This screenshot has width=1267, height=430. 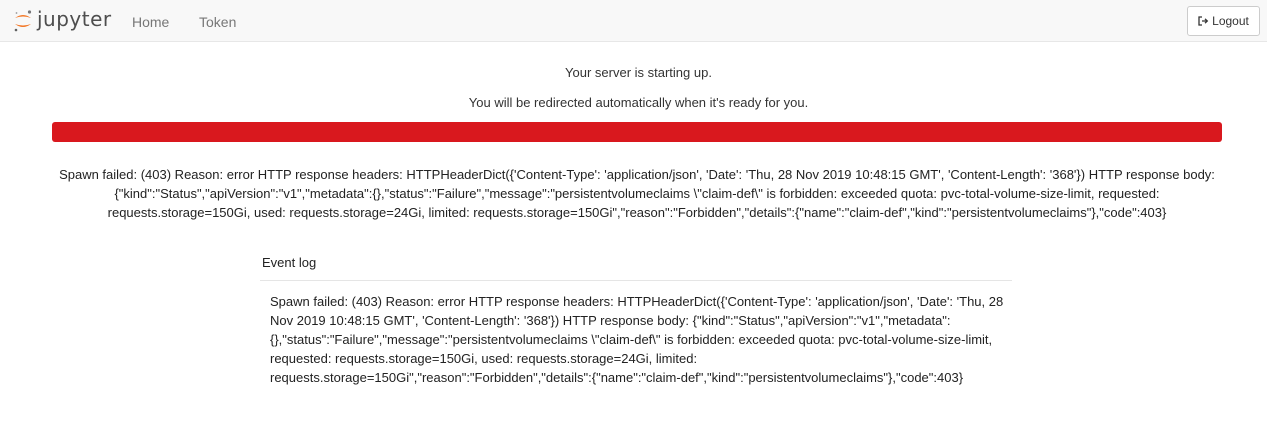 What do you see at coordinates (289, 262) in the screenshot?
I see `event-log-toggle: Event log` at bounding box center [289, 262].